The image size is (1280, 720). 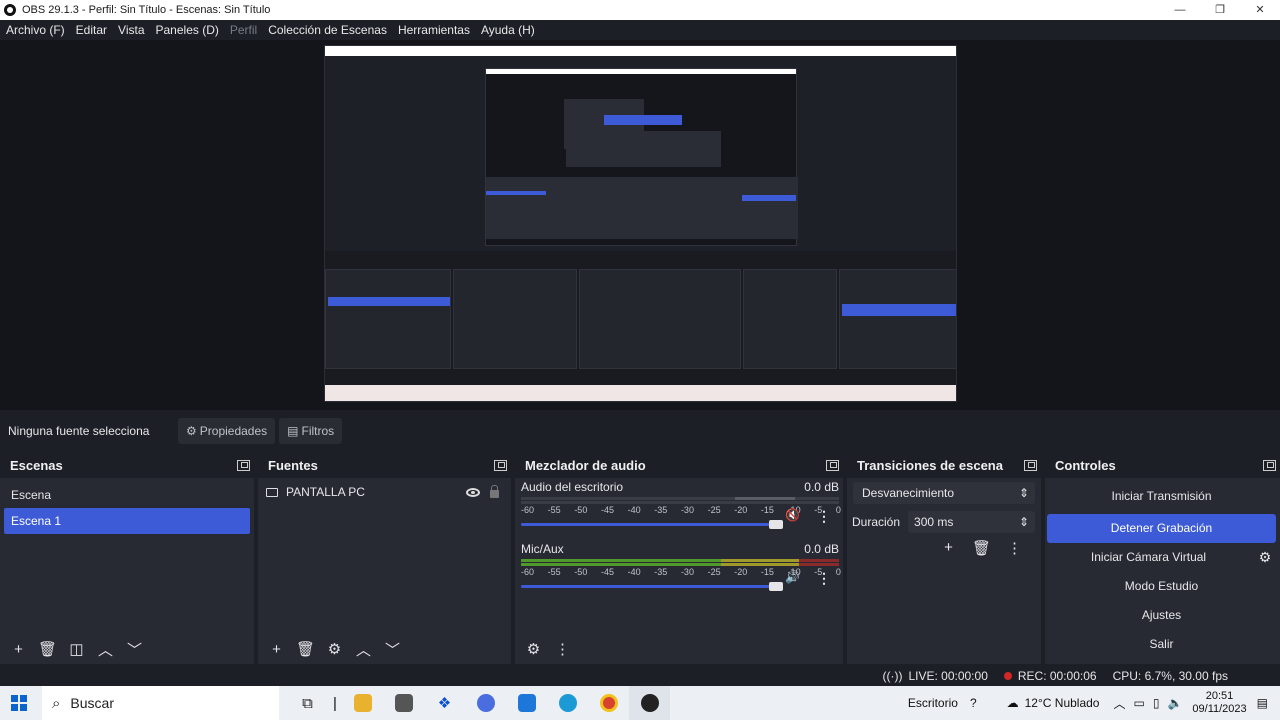 I want to click on advanced-audio-icon: ⚙, so click(x=533, y=649).